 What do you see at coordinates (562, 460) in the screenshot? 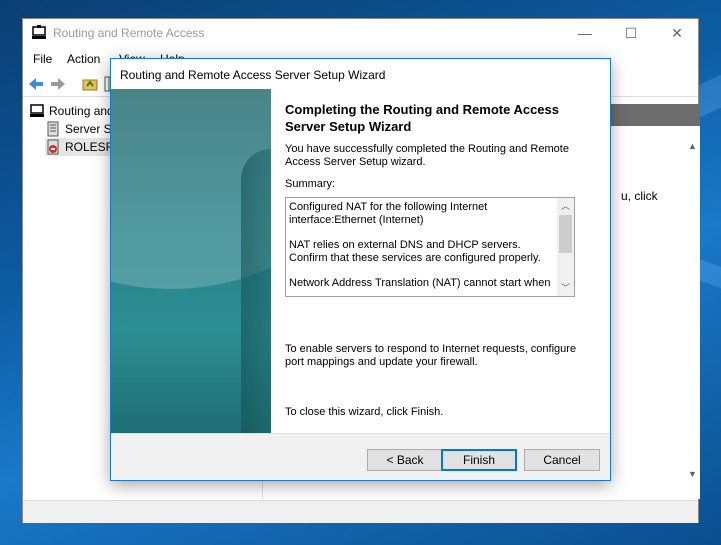
I see `cancel-button: Cancel` at bounding box center [562, 460].